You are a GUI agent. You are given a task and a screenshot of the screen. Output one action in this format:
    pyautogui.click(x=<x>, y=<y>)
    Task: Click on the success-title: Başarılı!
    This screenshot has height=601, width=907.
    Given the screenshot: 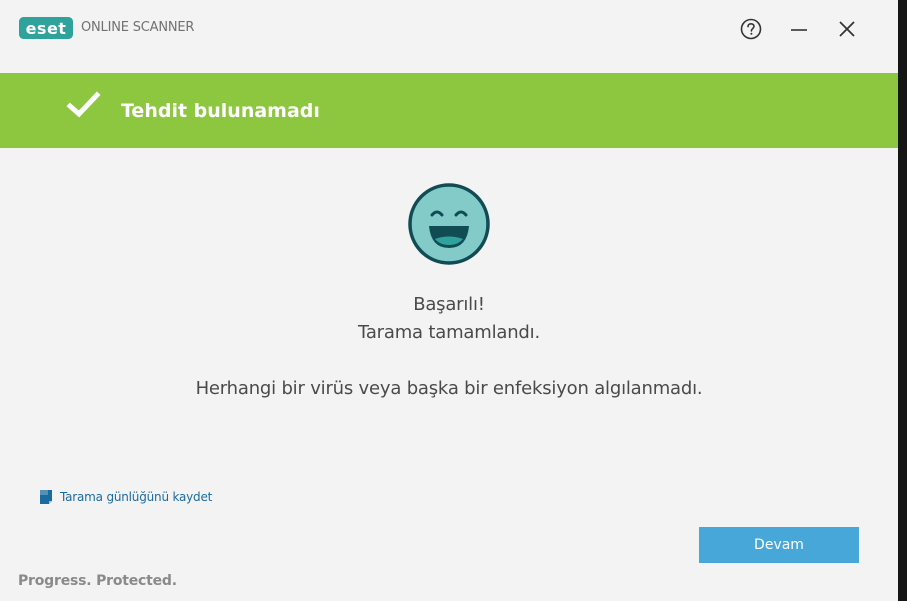 What is the action you would take?
    pyautogui.click(x=449, y=304)
    